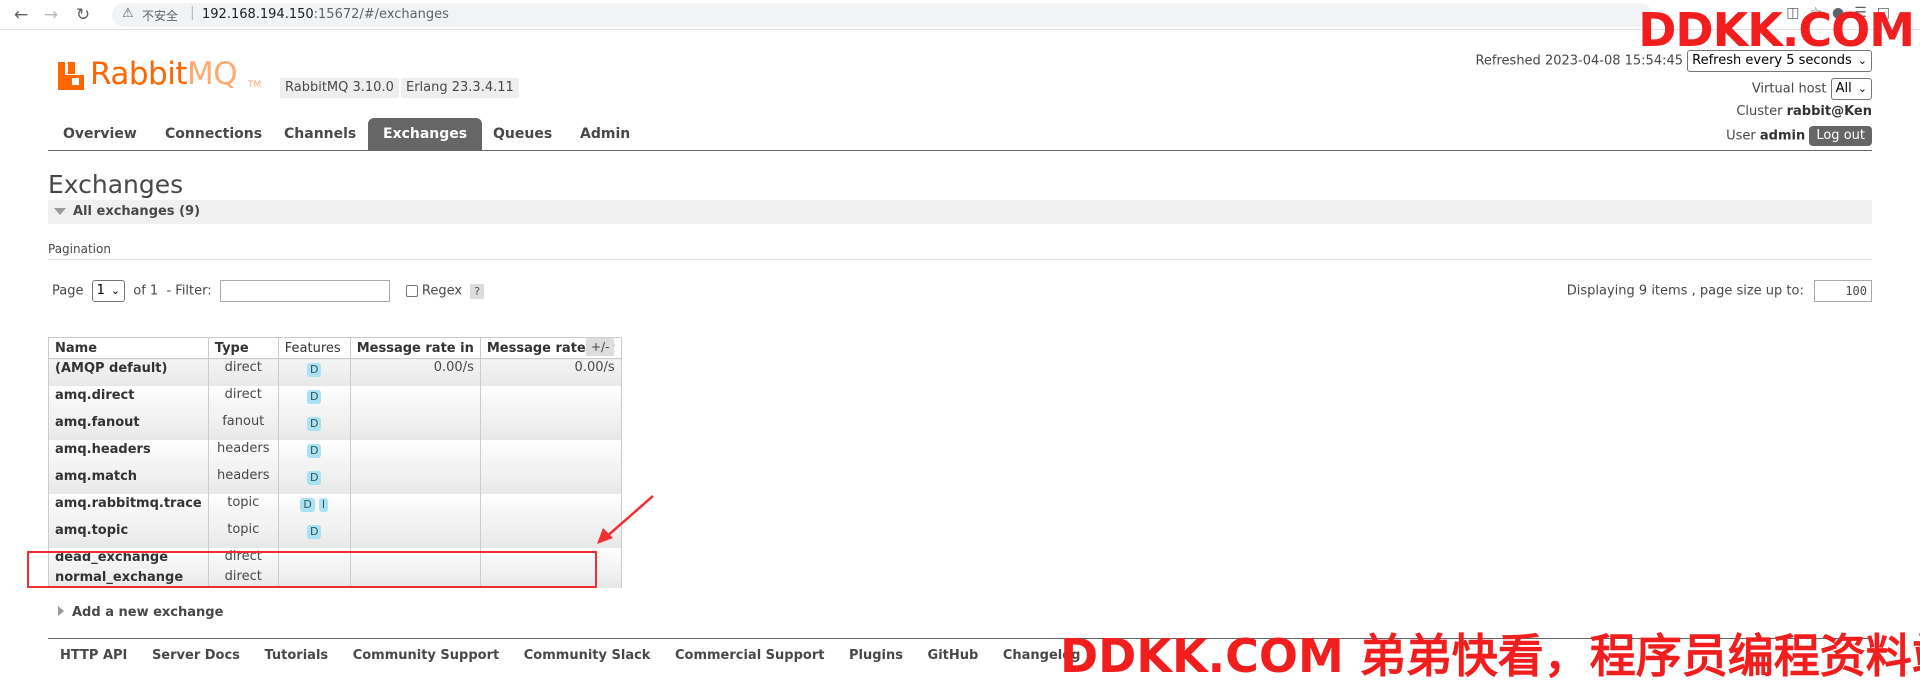 The width and height of the screenshot is (1920, 683). I want to click on virtual-host-select: All ⌄, so click(1851, 89).